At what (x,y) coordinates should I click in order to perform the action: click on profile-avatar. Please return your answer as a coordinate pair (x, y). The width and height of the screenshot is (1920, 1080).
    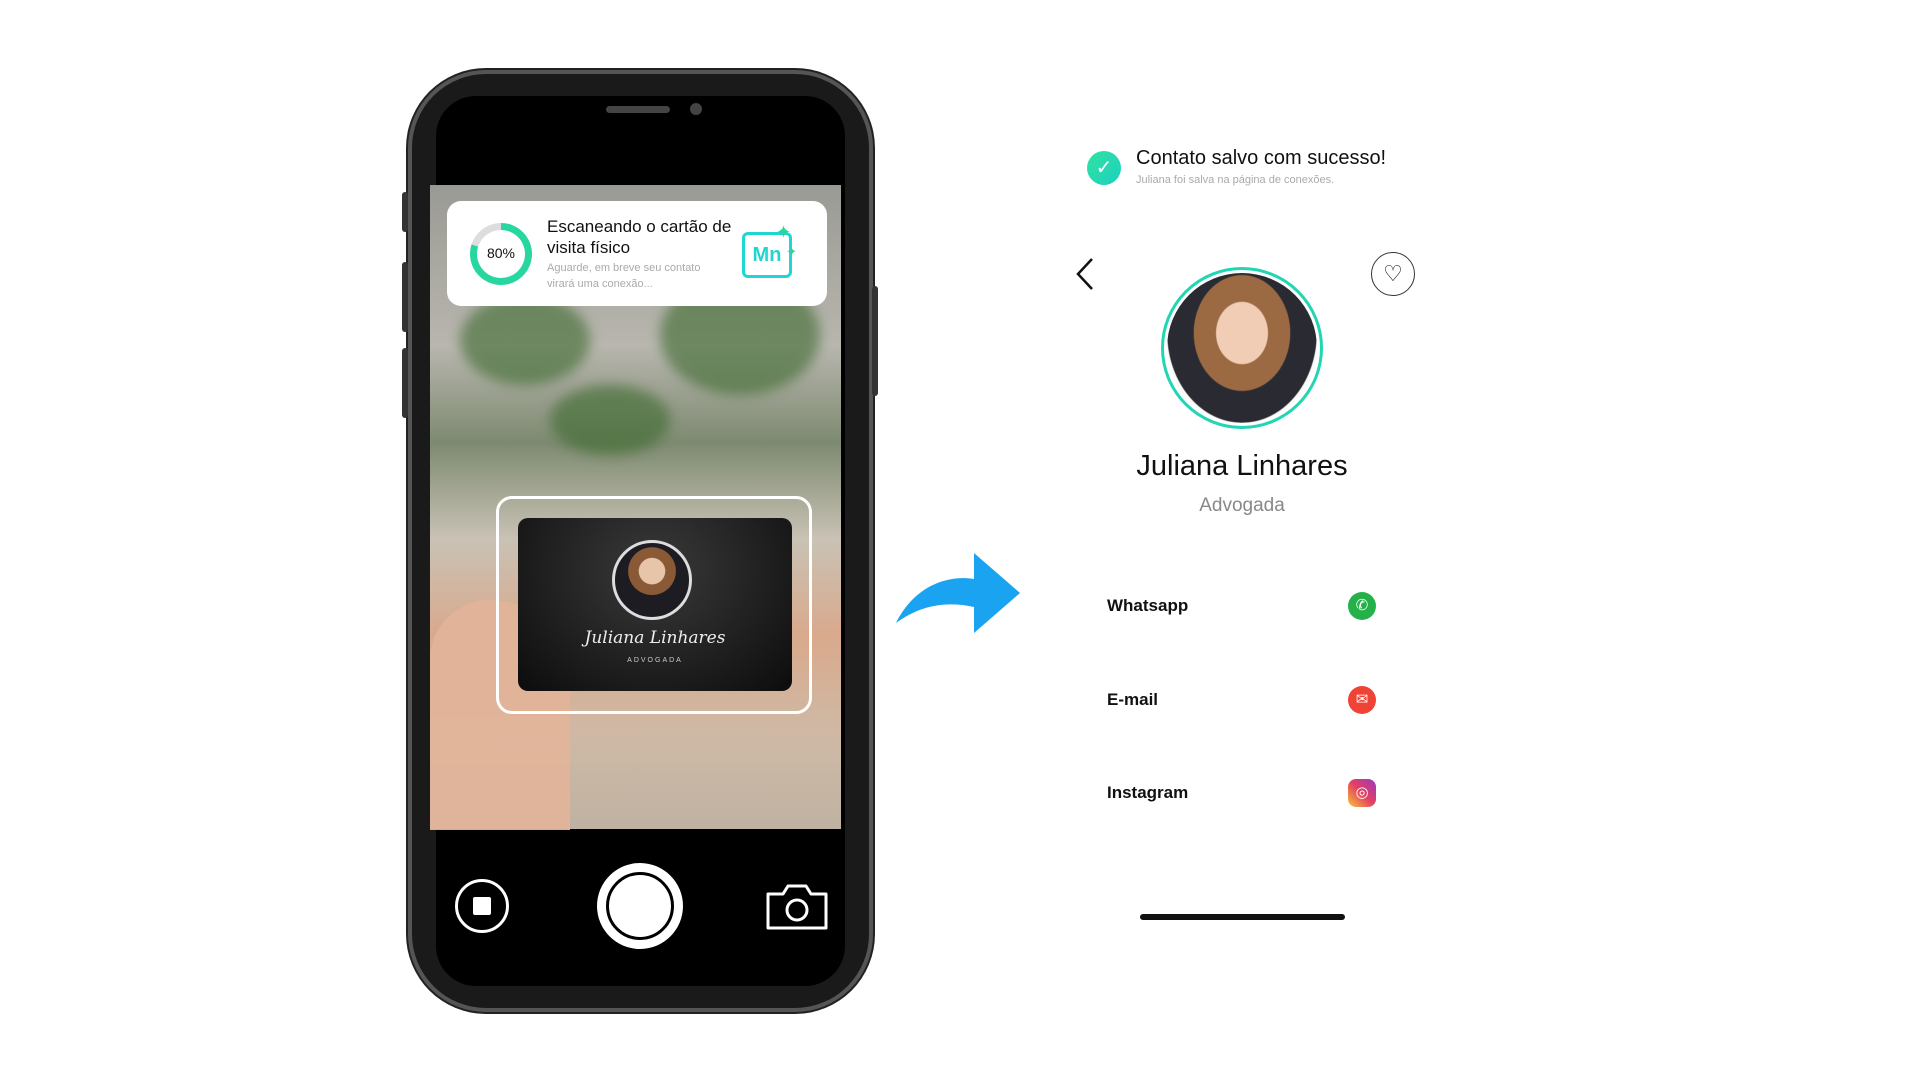
    Looking at the image, I should click on (1242, 348).